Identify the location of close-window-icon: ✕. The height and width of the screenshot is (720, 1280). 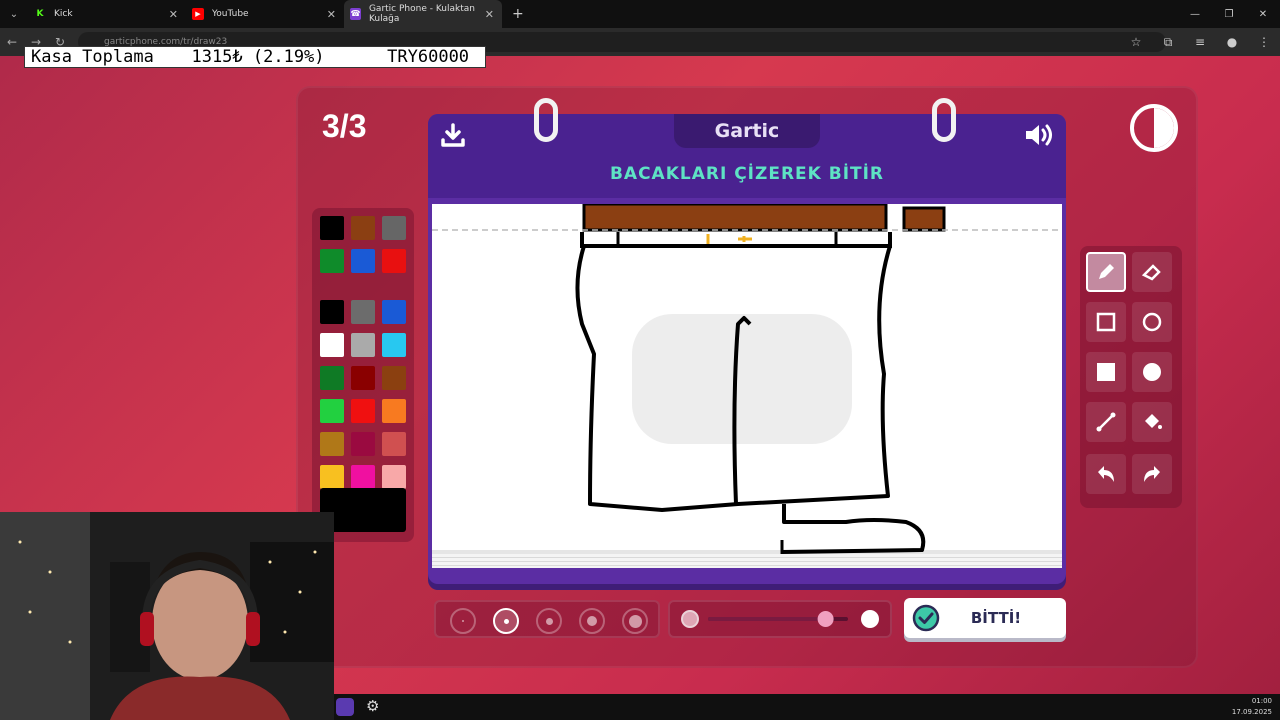
(1263, 14).